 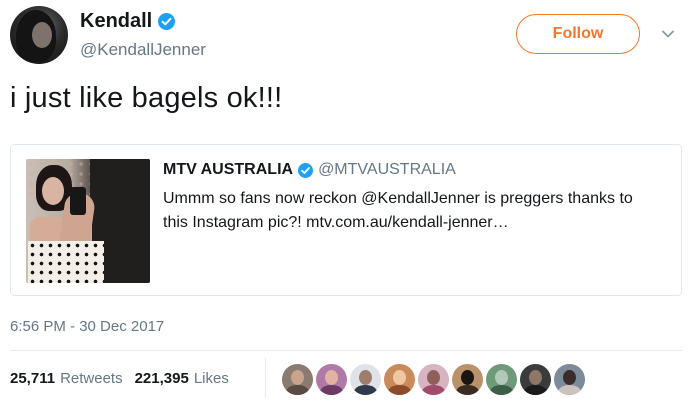 What do you see at coordinates (578, 34) in the screenshot?
I see `follow-button: Follow` at bounding box center [578, 34].